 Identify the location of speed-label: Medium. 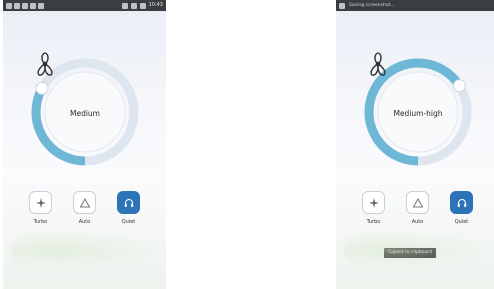
(85, 113).